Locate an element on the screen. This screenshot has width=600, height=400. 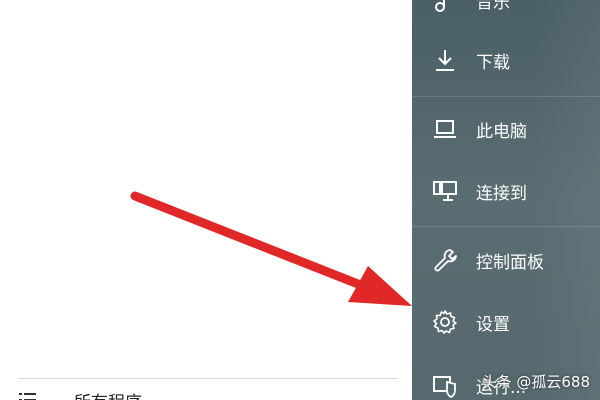
menu-item-label: 设置 is located at coordinates (493, 324).